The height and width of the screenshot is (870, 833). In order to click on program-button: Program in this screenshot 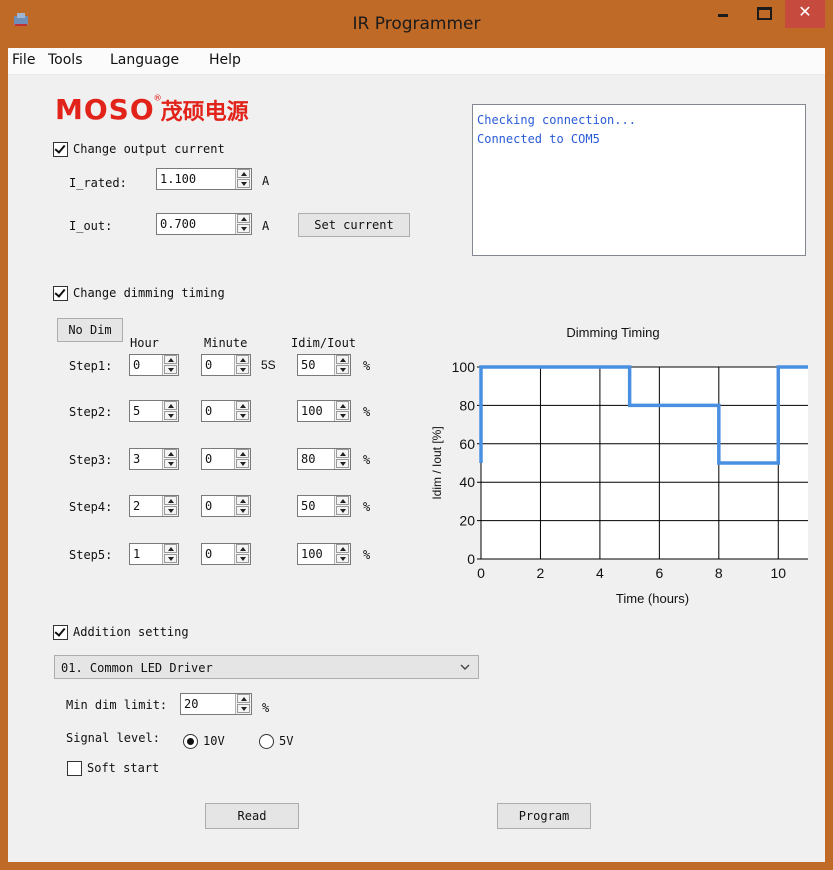, I will do `click(544, 816)`.